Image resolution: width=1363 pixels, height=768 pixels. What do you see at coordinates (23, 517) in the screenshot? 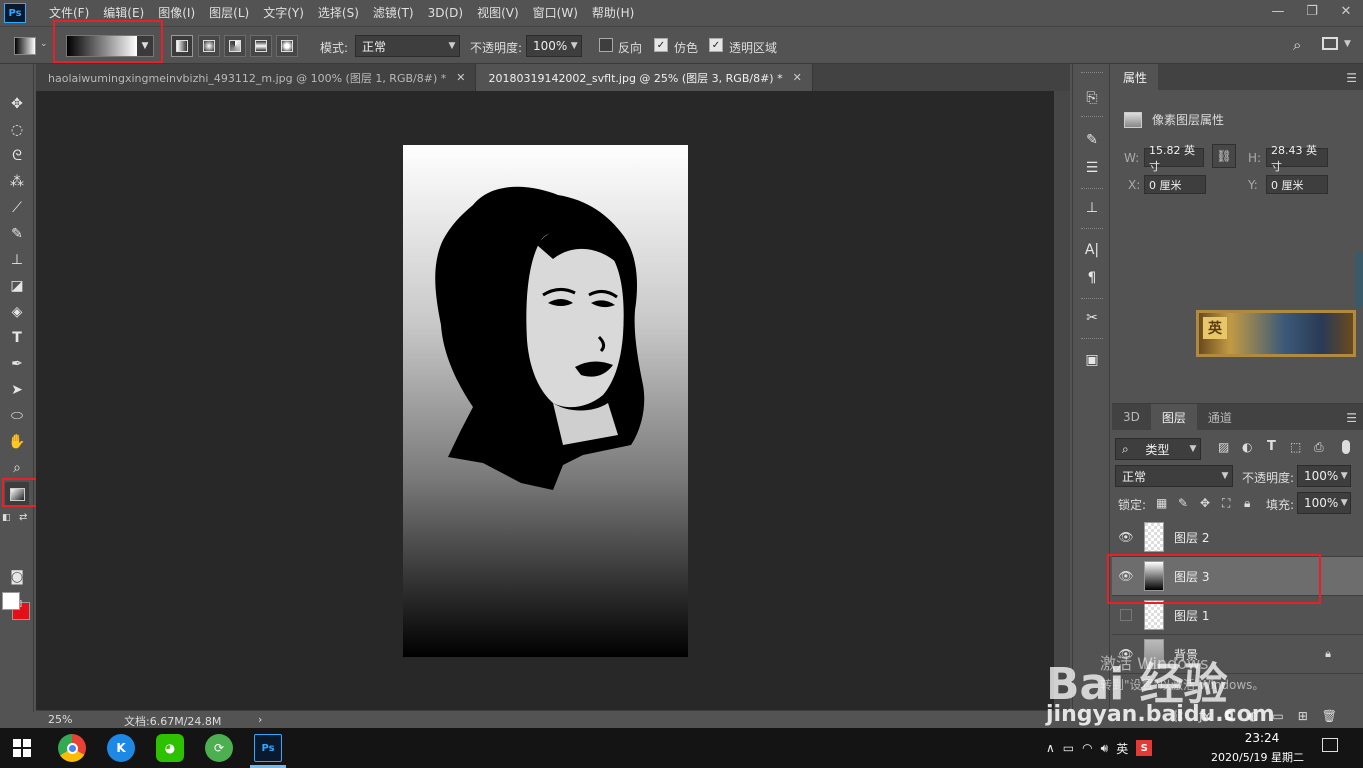
I see `swap-colors-icon: ⇄` at bounding box center [23, 517].